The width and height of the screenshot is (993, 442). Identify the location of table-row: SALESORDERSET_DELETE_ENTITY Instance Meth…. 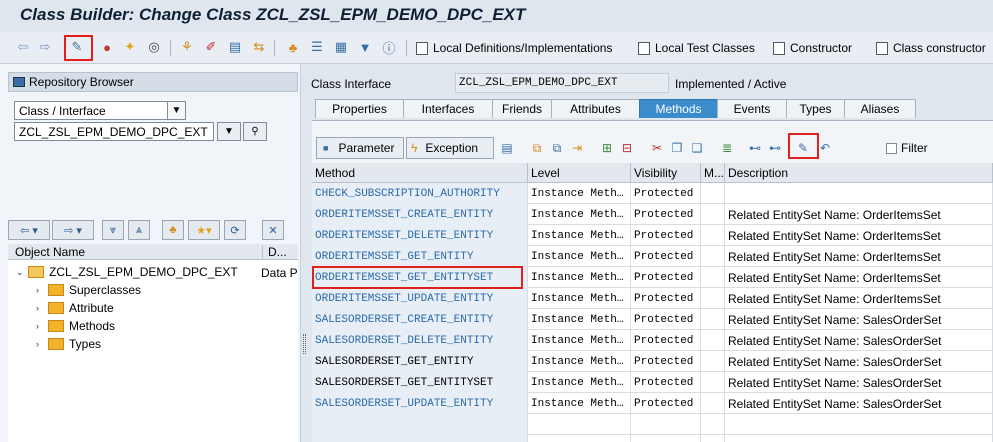
(652, 340).